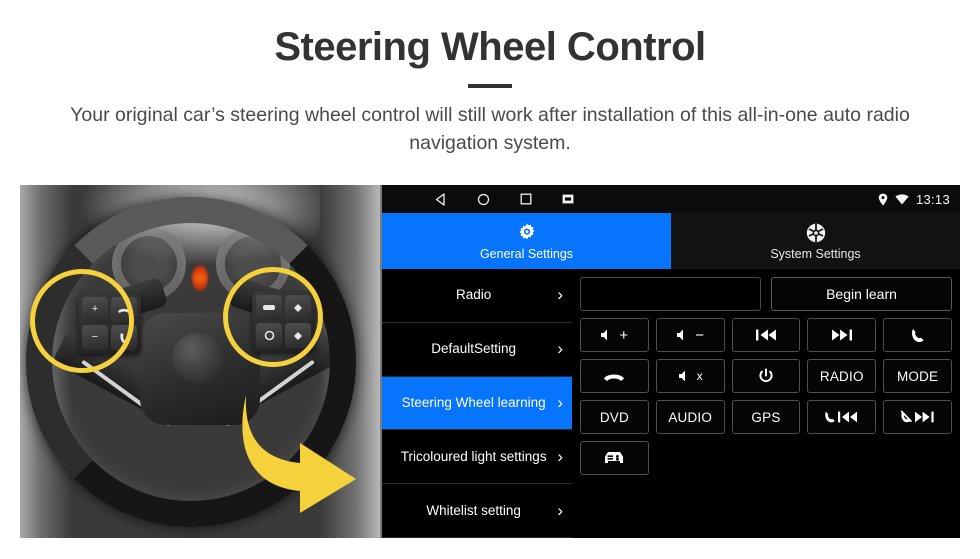 Image resolution: width=980 pixels, height=559 pixels. What do you see at coordinates (527, 233) in the screenshot?
I see `gear-icon` at bounding box center [527, 233].